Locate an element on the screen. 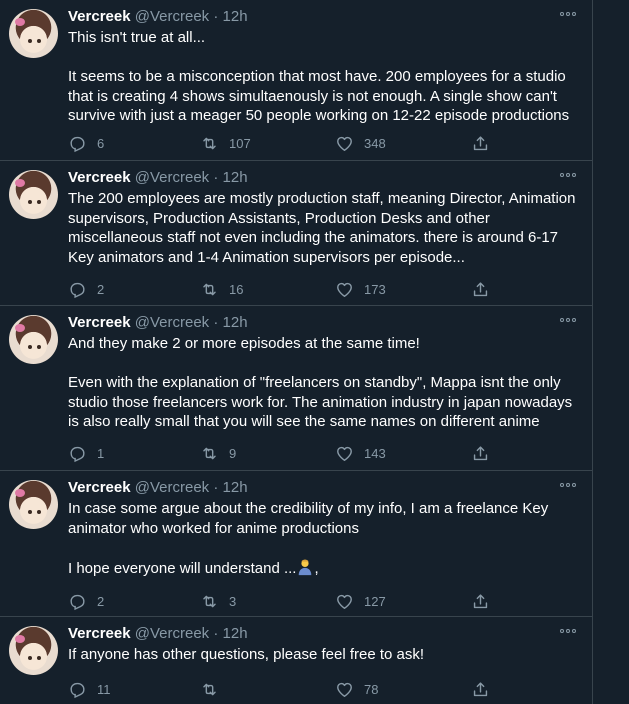 This screenshot has height=704, width=629. person-bowing-emoji is located at coordinates (305, 567).